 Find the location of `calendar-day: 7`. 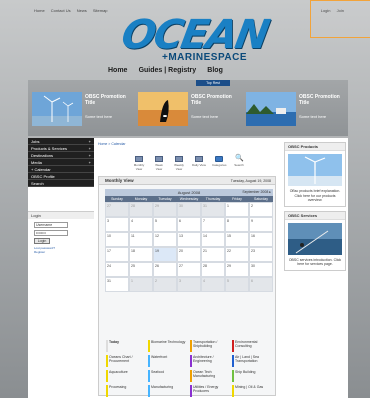

calendar-day: 7 is located at coordinates (213, 224).